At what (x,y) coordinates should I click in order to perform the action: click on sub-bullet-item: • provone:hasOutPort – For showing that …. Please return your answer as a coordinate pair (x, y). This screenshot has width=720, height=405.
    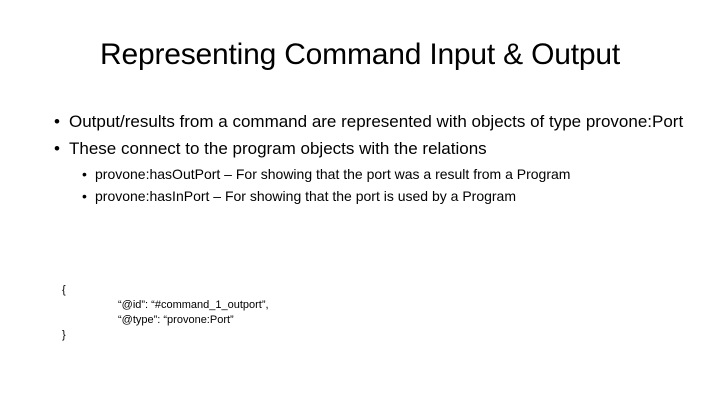
    Looking at the image, I should click on (374, 174).